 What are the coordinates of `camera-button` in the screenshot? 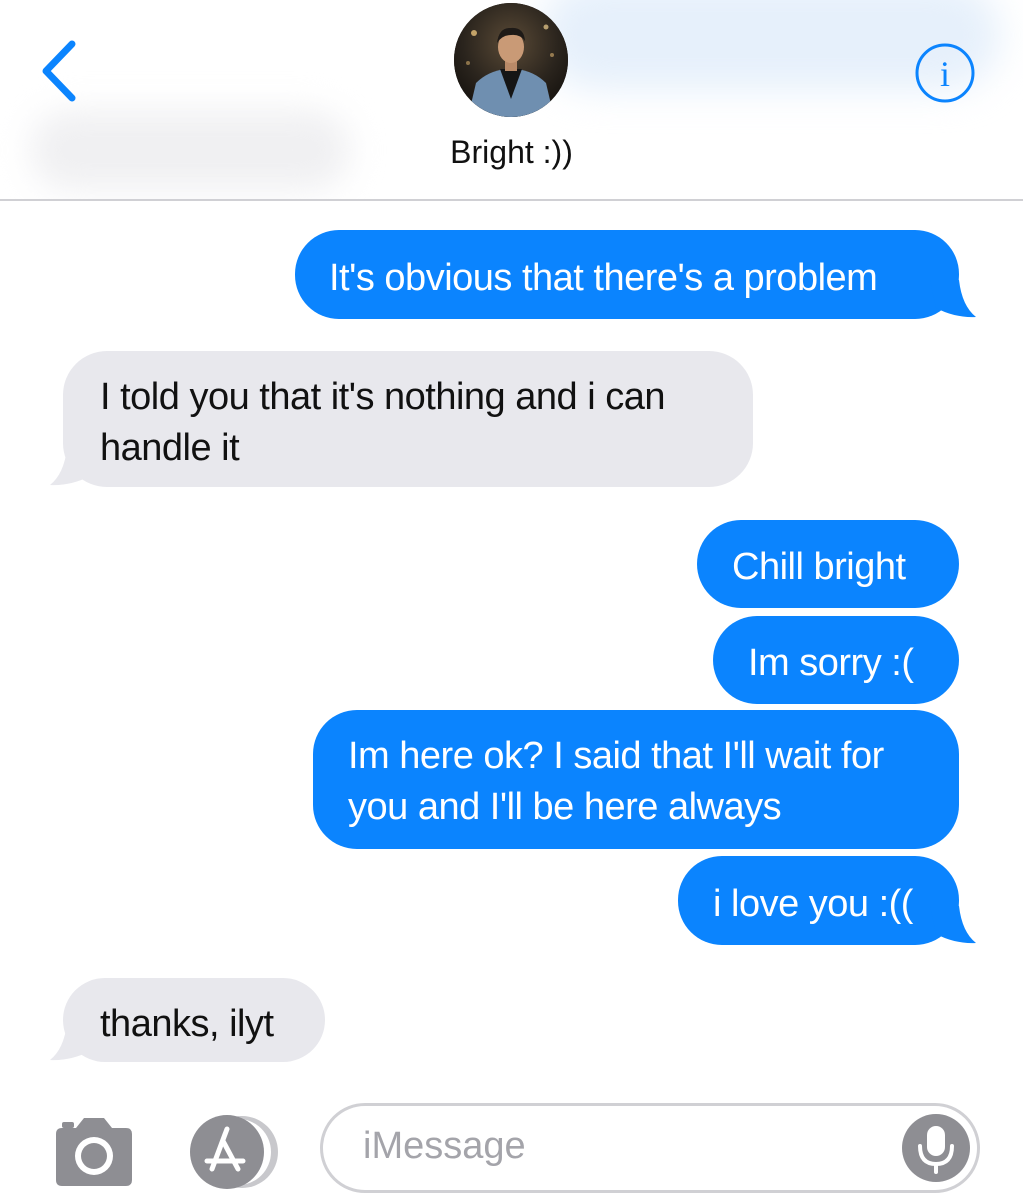 It's located at (94, 1151).